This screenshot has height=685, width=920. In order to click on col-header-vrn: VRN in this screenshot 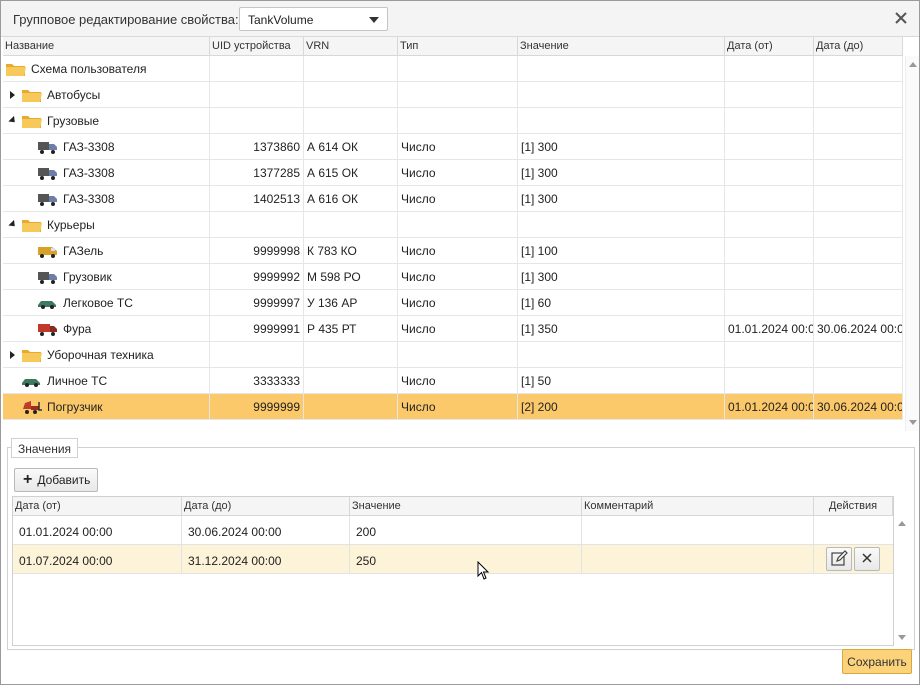, I will do `click(351, 46)`.